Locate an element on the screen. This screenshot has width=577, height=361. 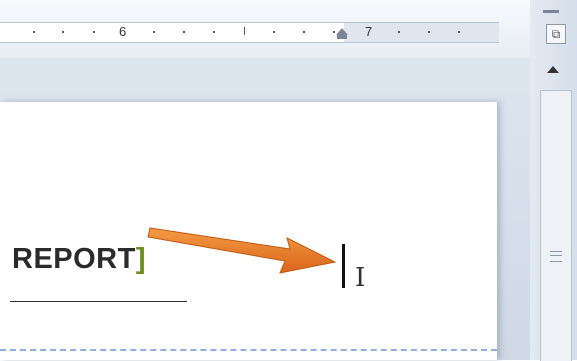
vertical-scrollbar-area: ⧉ is located at coordinates (553, 180).